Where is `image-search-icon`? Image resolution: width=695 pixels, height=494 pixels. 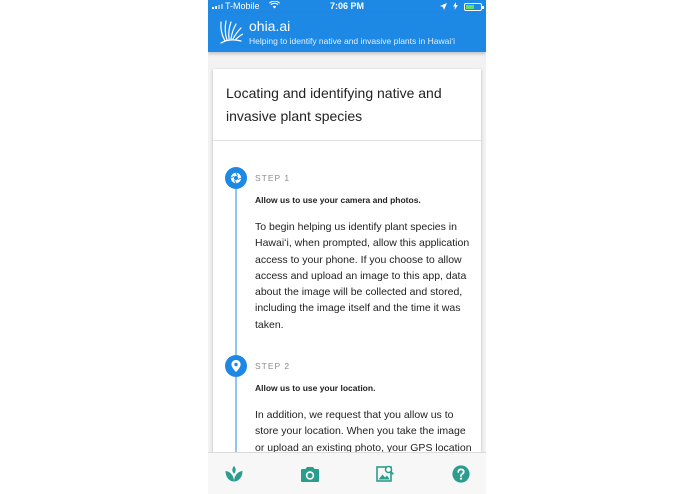 image-search-icon is located at coordinates (385, 473).